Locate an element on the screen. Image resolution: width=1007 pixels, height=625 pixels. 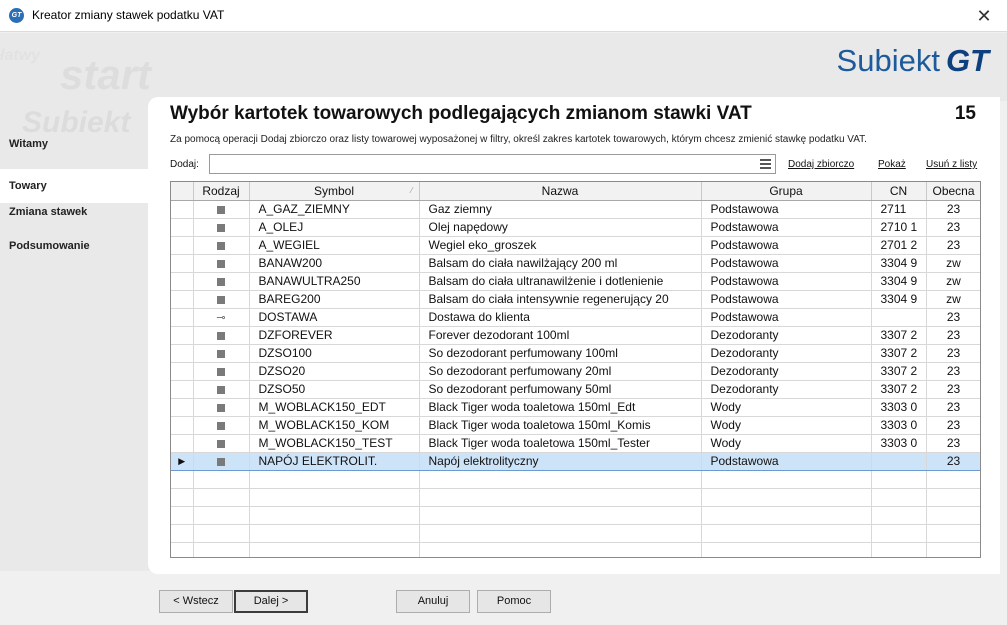
show-link: Pokaż is located at coordinates (892, 164).